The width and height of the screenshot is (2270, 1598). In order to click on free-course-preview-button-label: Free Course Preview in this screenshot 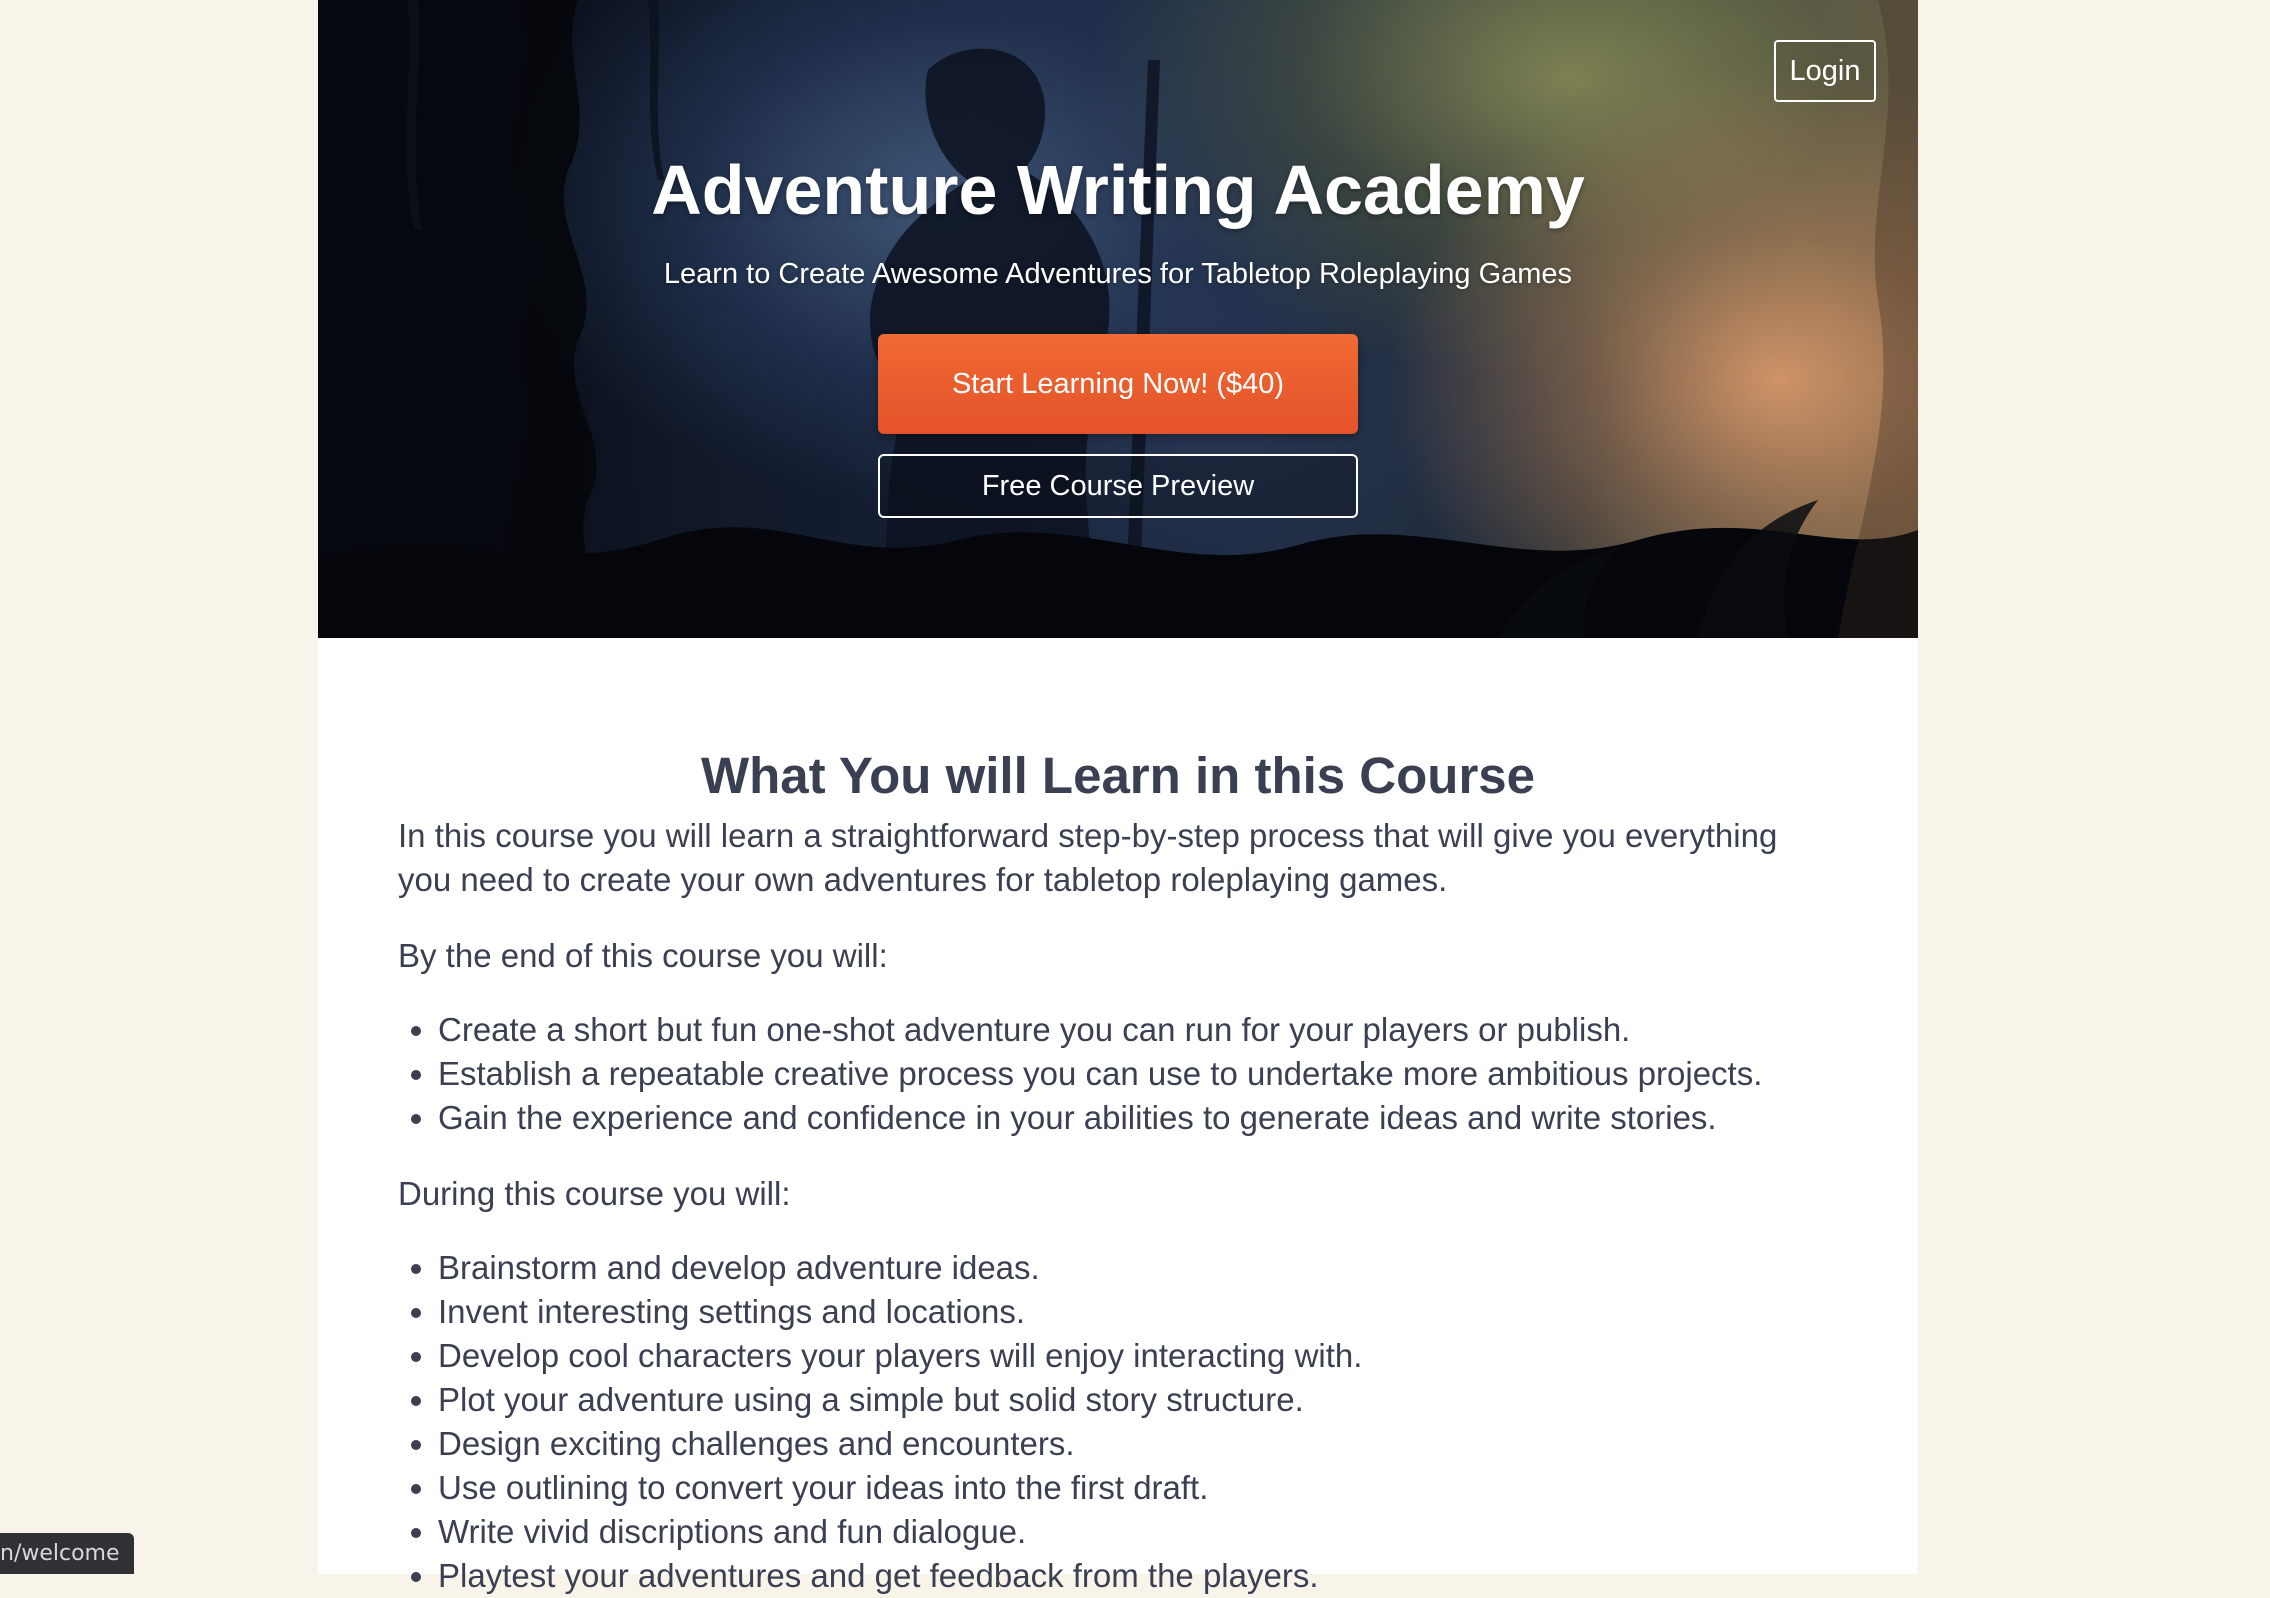, I will do `click(1118, 485)`.